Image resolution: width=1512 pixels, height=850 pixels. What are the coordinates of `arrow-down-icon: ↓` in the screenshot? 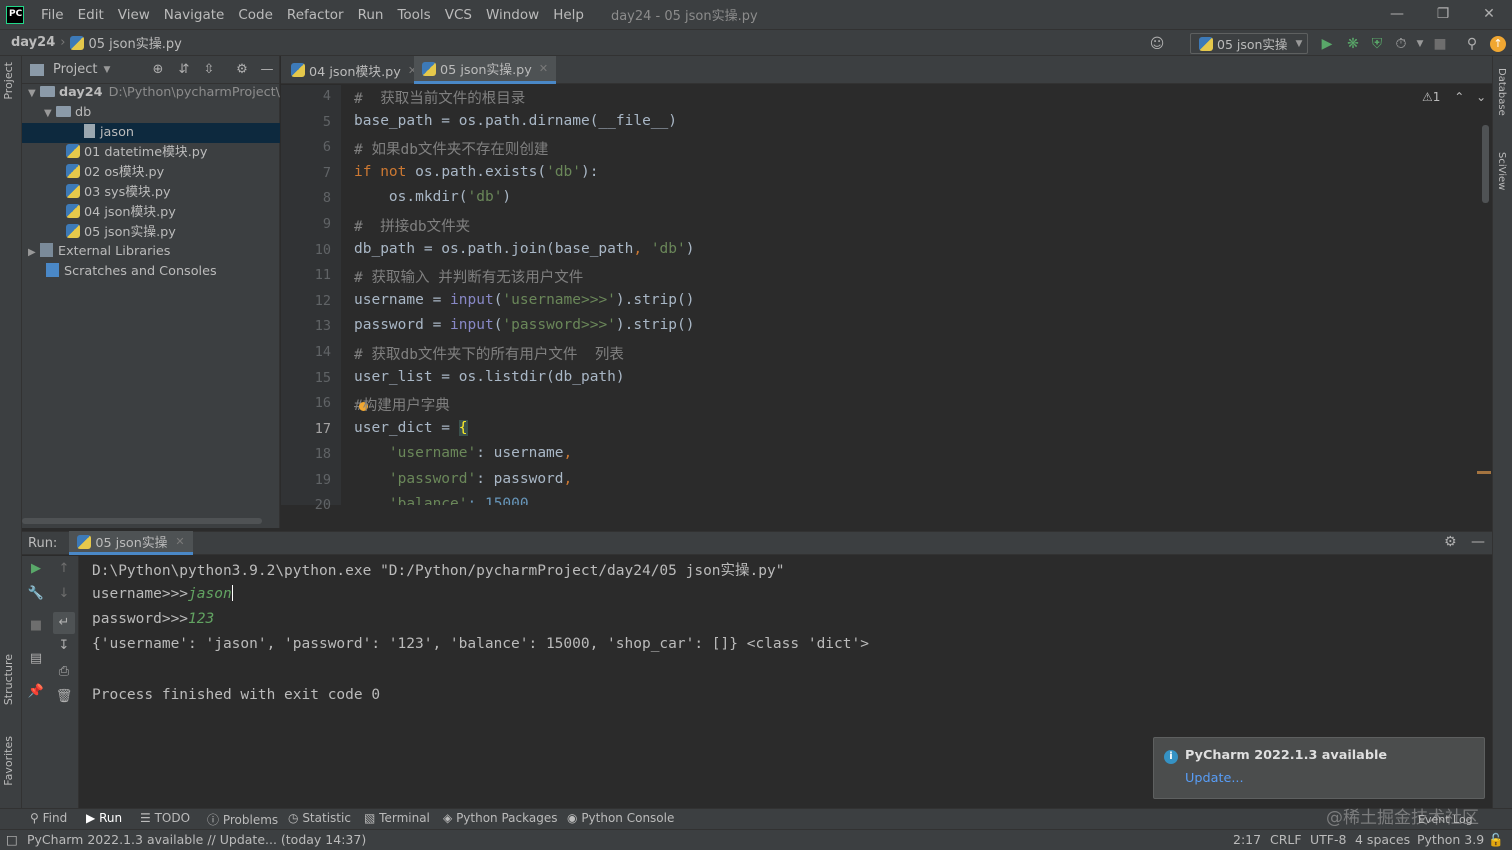 It's located at (64, 594).